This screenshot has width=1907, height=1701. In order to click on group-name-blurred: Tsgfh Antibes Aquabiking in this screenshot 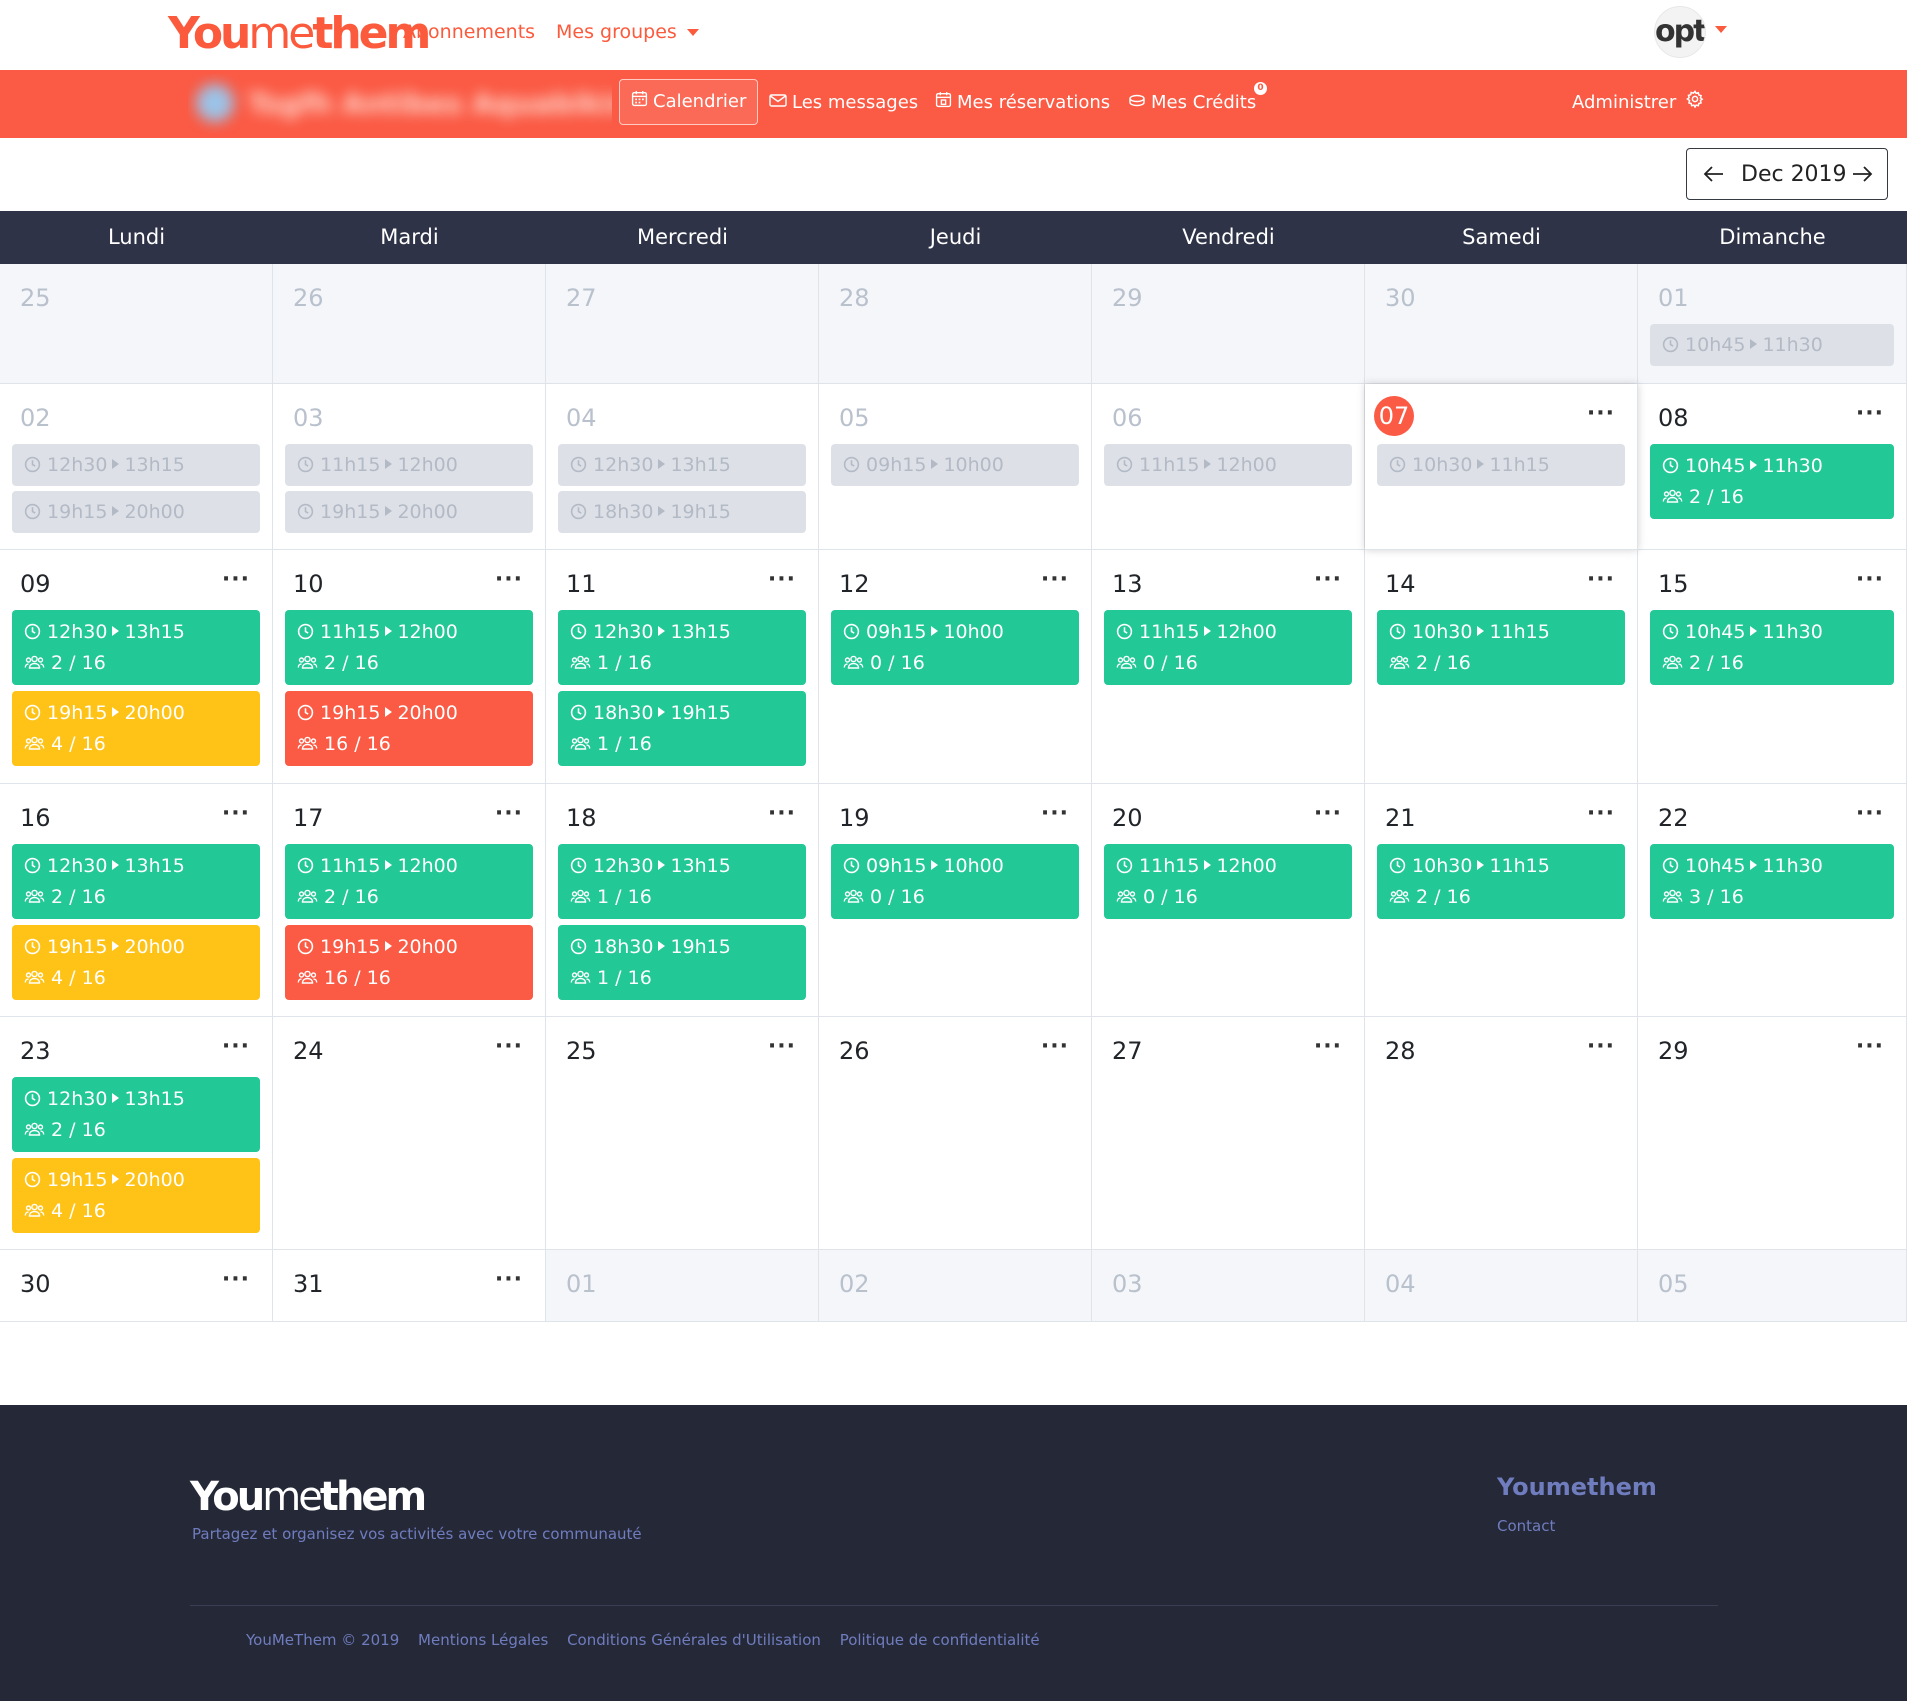, I will do `click(400, 104)`.